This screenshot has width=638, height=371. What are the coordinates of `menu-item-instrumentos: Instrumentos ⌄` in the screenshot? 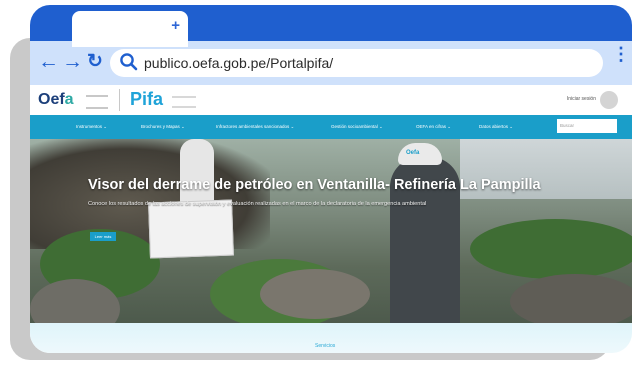 It's located at (91, 127).